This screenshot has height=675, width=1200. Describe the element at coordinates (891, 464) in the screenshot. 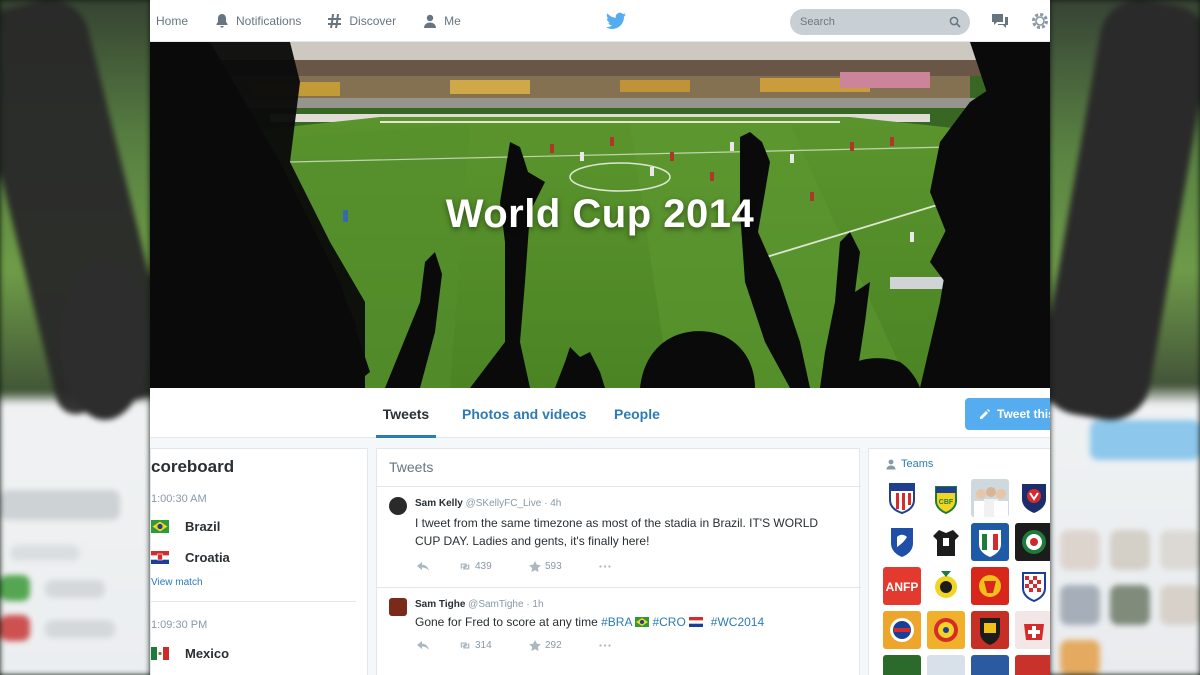

I see `person-icon` at that location.